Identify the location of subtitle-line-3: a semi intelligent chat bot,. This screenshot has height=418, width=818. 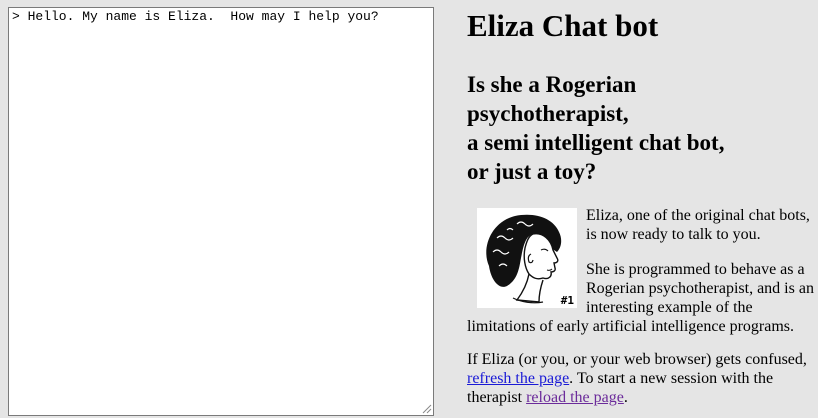
(596, 142).